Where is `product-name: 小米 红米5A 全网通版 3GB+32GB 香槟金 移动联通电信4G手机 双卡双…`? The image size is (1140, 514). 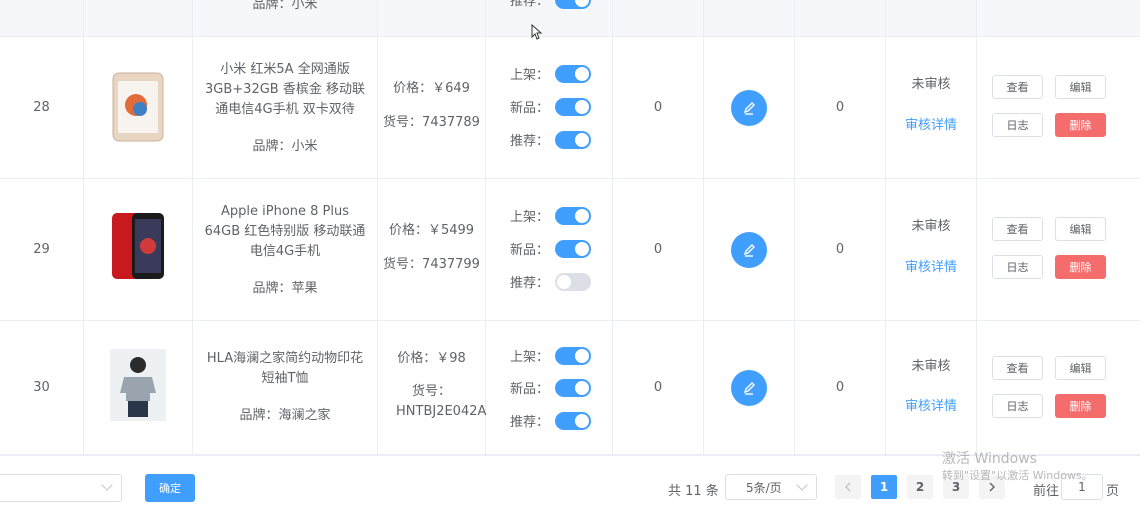 product-name: 小米 红米5A 全网通版 3GB+32GB 香槟金 移动联通电信4G手机 双卡双… is located at coordinates (285, 89).